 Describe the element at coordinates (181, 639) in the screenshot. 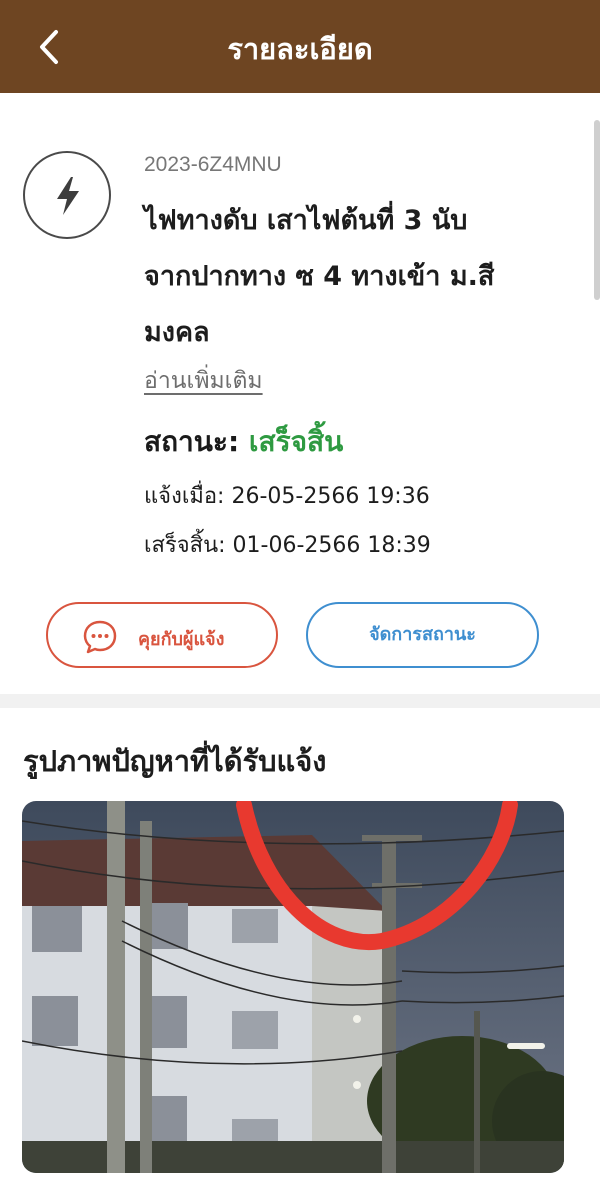

I see `chat-button-label: คุยกับผู้แจ้ง` at that location.